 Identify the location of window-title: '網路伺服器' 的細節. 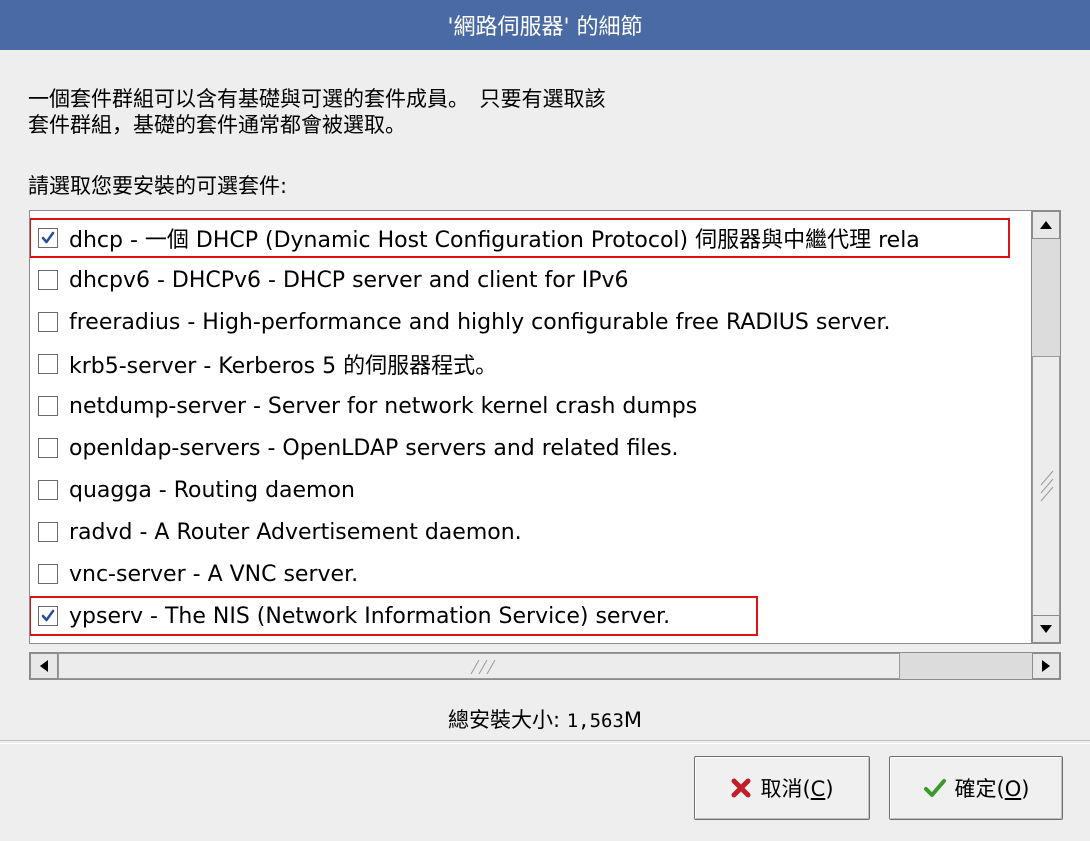
(545, 27).